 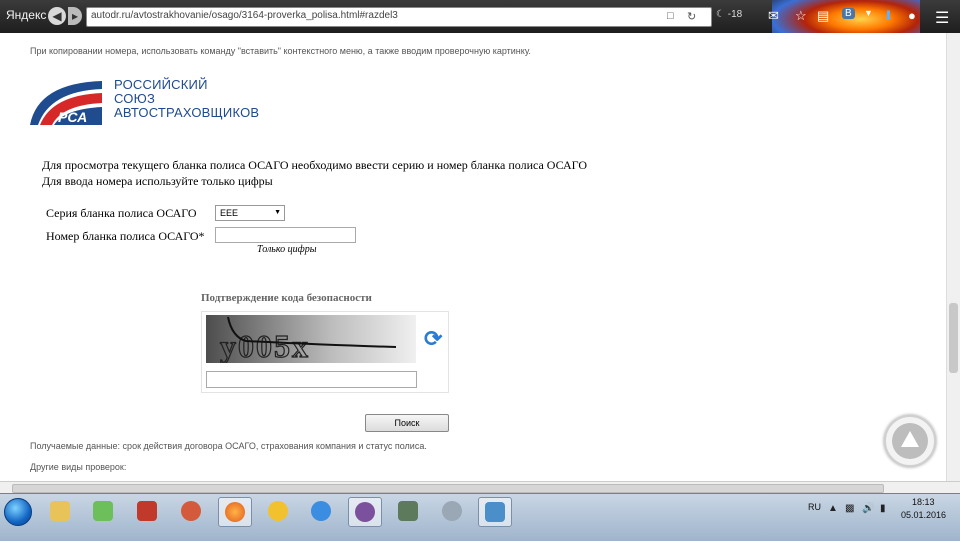 I want to click on forward-button: ▸, so click(x=75, y=16).